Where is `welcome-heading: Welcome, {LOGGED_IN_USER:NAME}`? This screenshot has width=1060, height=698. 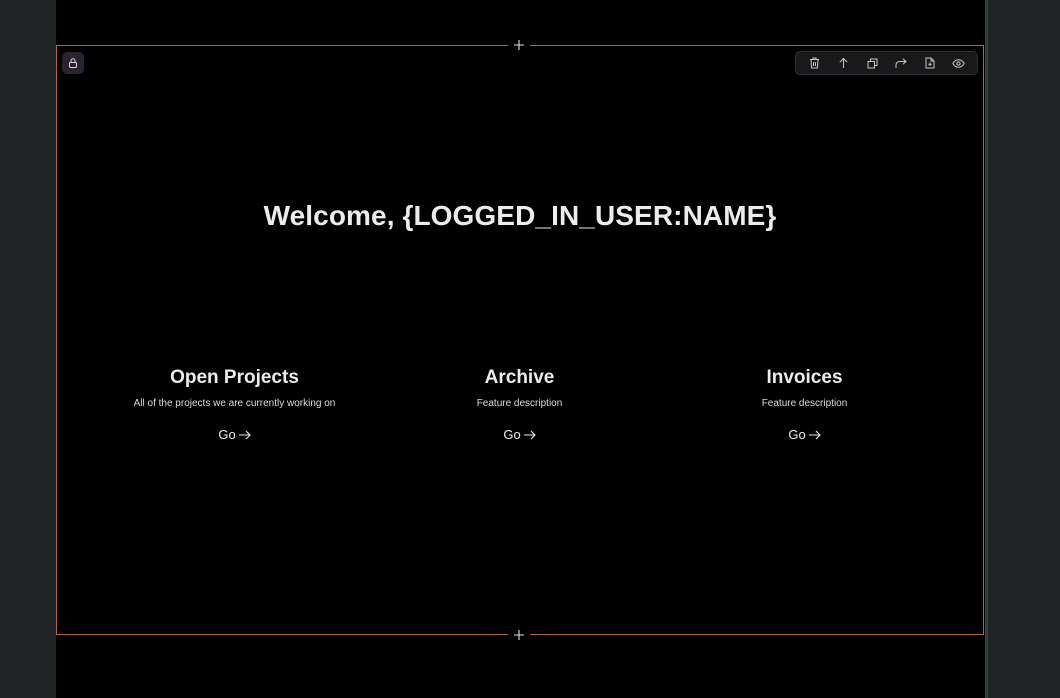 welcome-heading: Welcome, {LOGGED_IN_USER:NAME} is located at coordinates (520, 215).